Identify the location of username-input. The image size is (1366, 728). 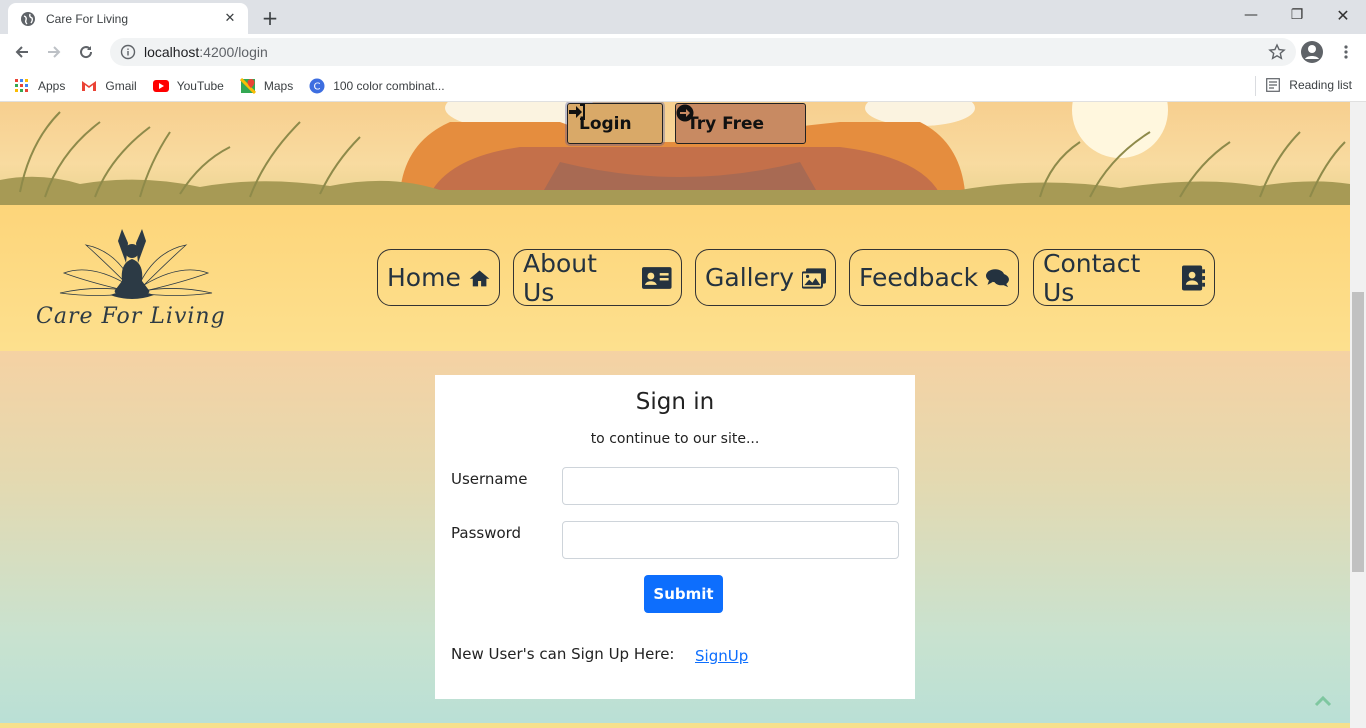
(730, 486).